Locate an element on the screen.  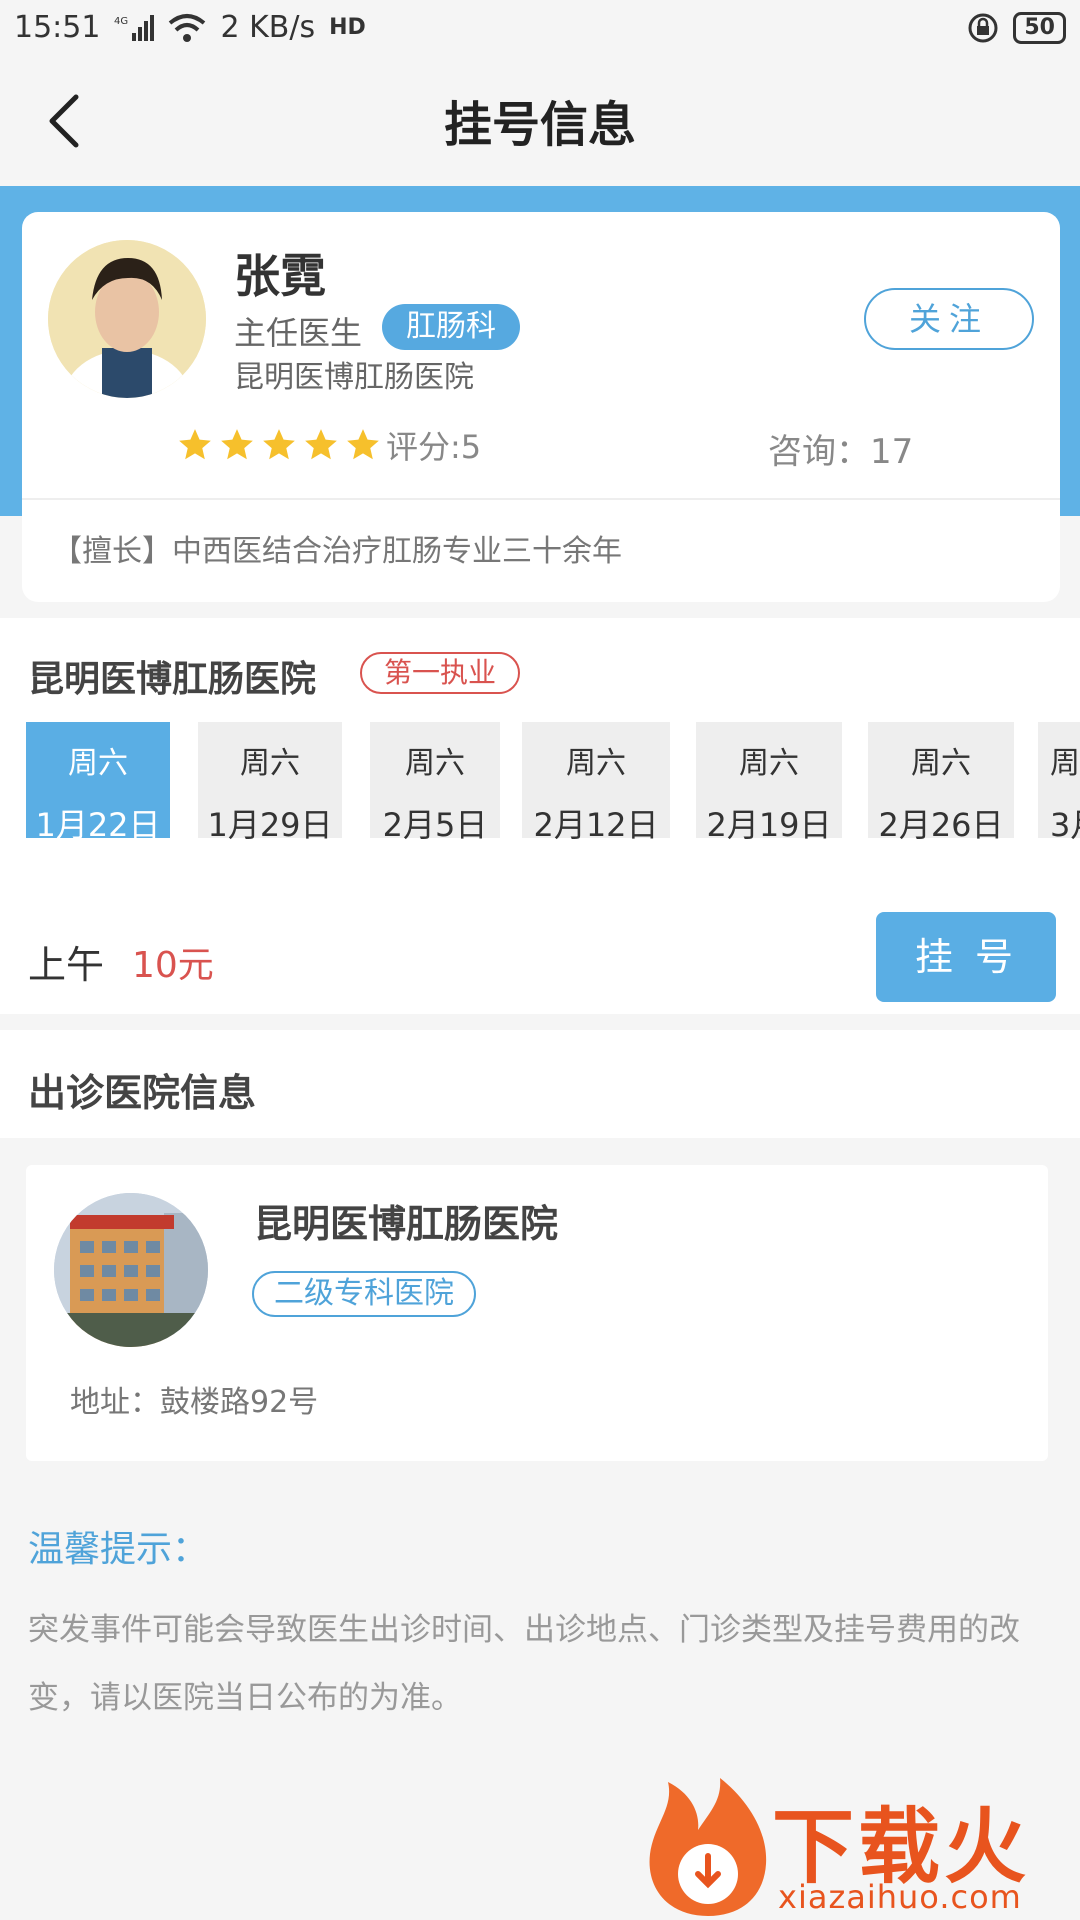
hospital-info-header: 出诊医院信息 is located at coordinates (540, 1084).